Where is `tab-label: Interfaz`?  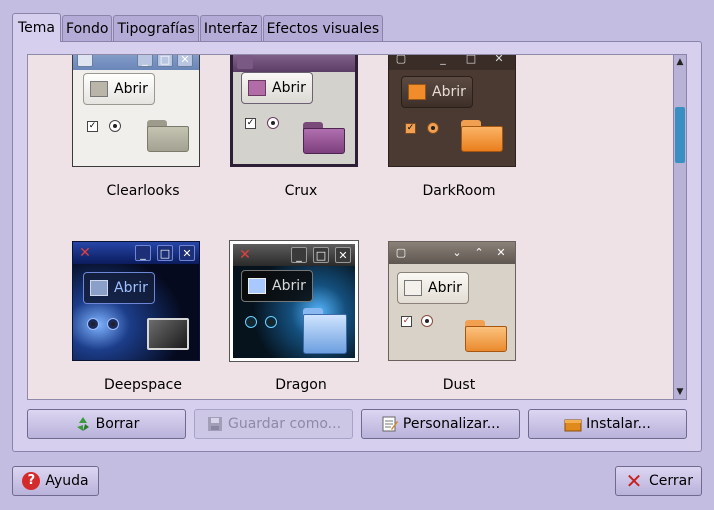 tab-label: Interfaz is located at coordinates (230, 28).